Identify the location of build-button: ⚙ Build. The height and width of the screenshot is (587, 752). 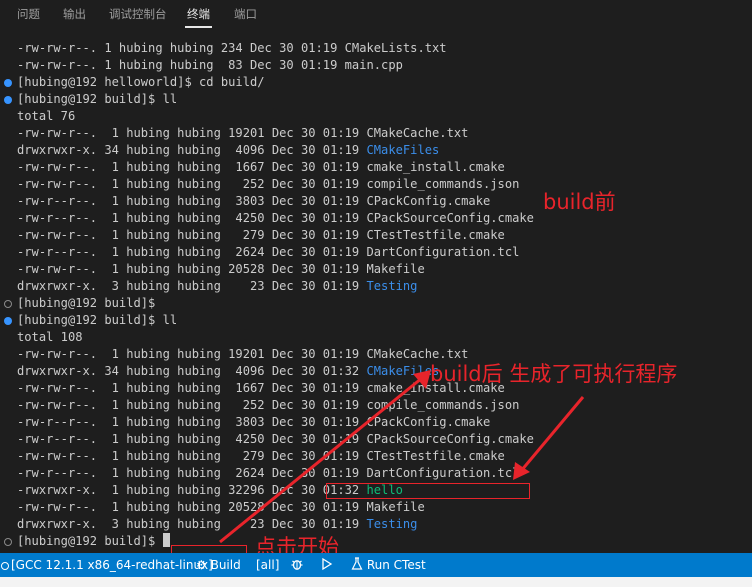
(218, 565).